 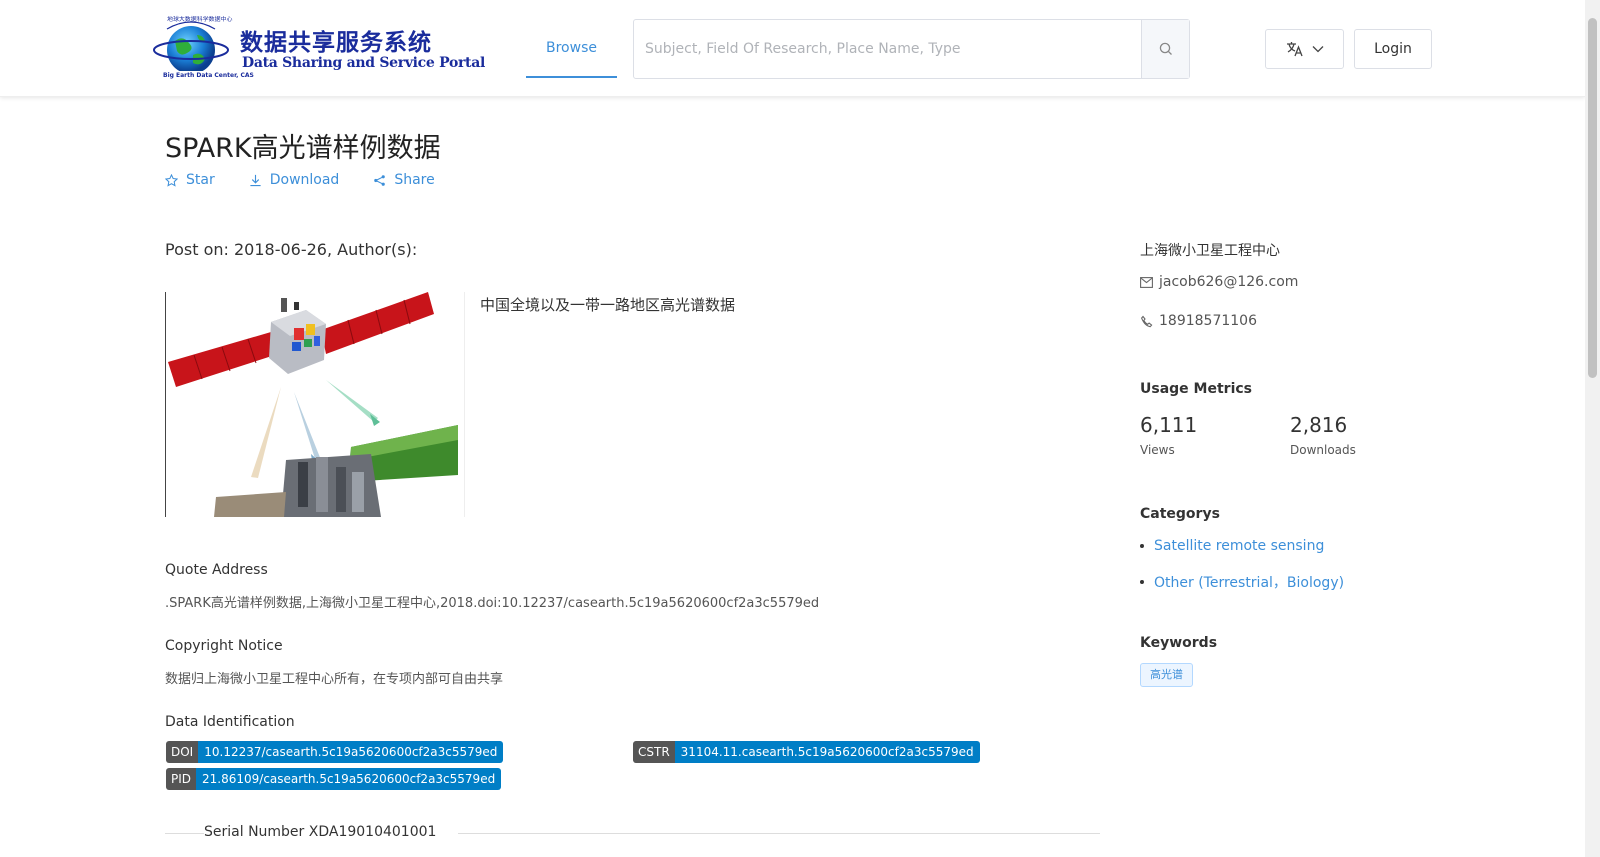 What do you see at coordinates (1592, 198) in the screenshot?
I see `scrollbar-thumb` at bounding box center [1592, 198].